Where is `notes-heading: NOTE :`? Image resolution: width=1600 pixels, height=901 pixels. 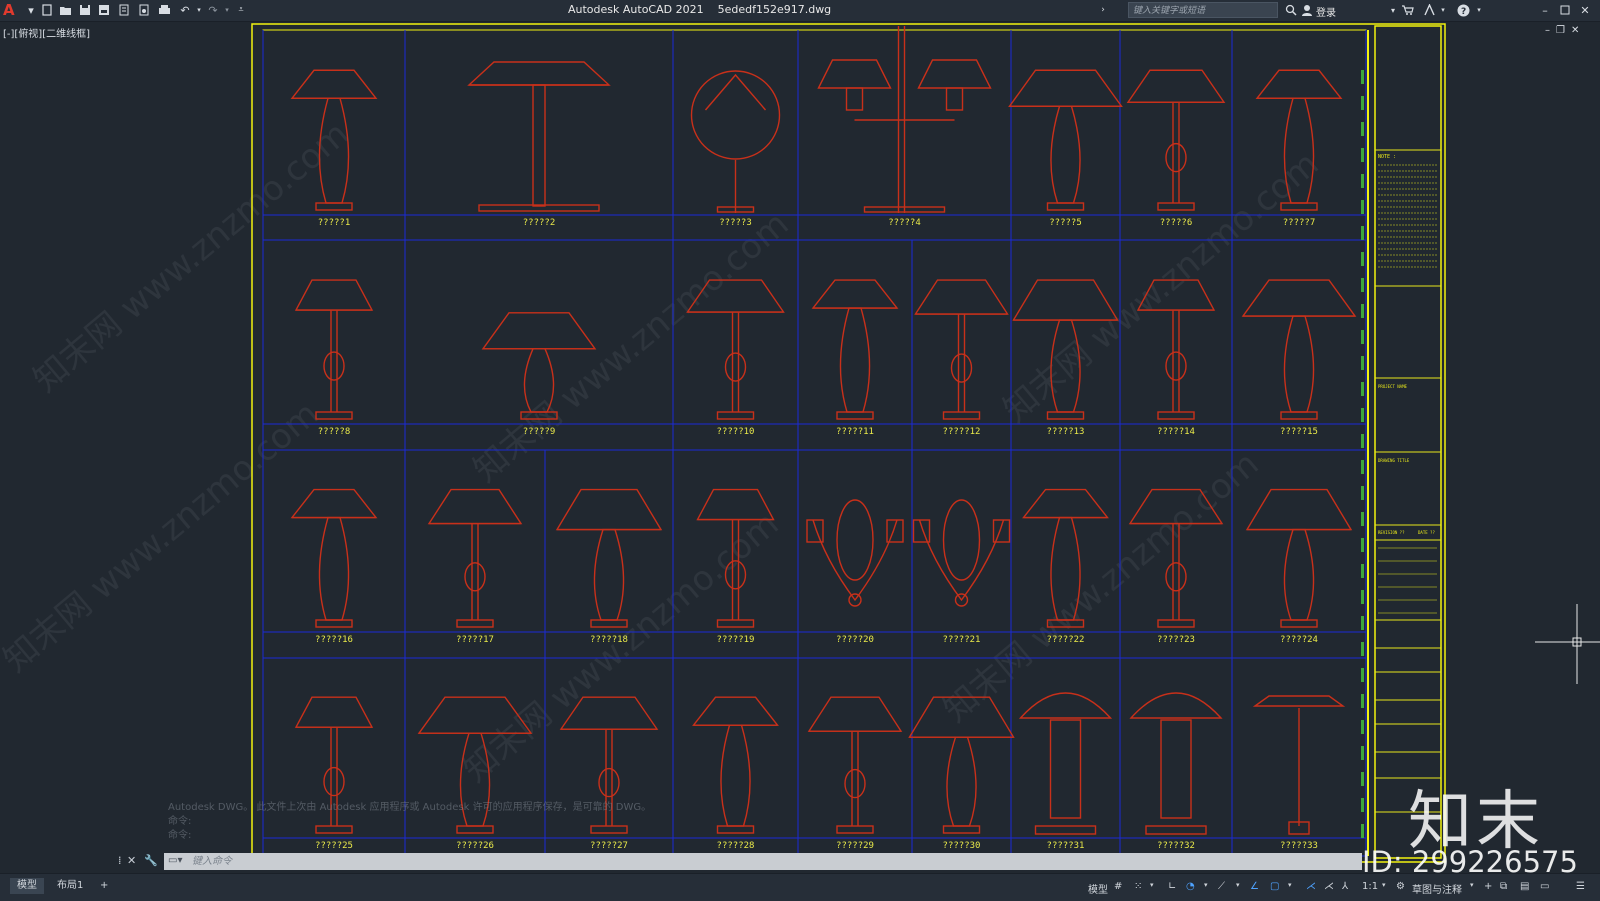
notes-heading: NOTE : is located at coordinates (1387, 157).